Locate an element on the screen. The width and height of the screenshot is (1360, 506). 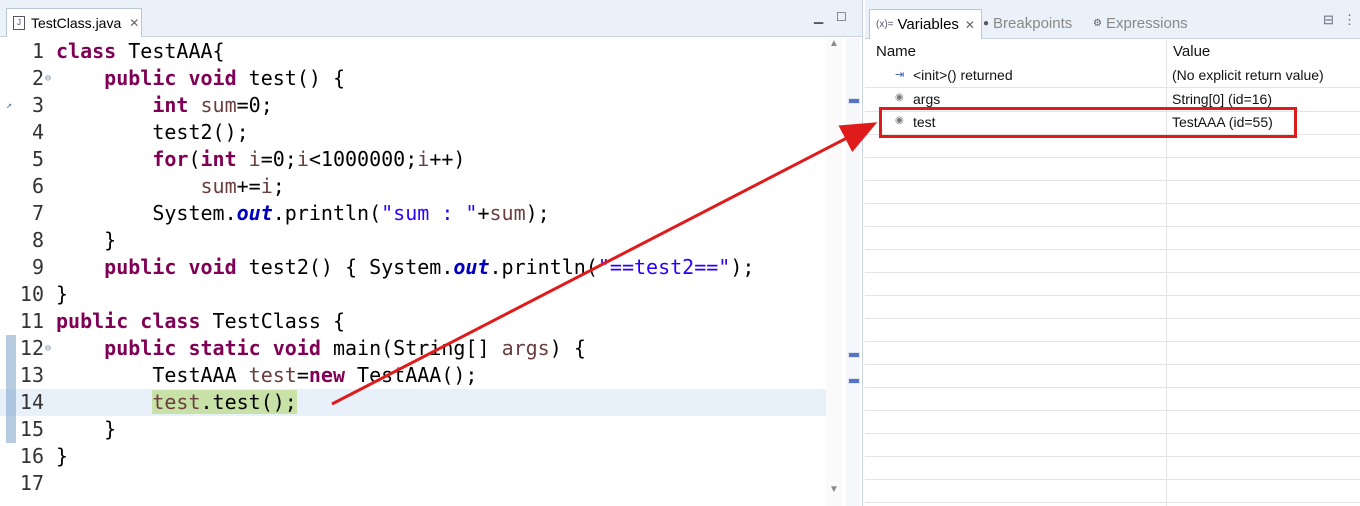
line-number: 11 is located at coordinates (31, 321).